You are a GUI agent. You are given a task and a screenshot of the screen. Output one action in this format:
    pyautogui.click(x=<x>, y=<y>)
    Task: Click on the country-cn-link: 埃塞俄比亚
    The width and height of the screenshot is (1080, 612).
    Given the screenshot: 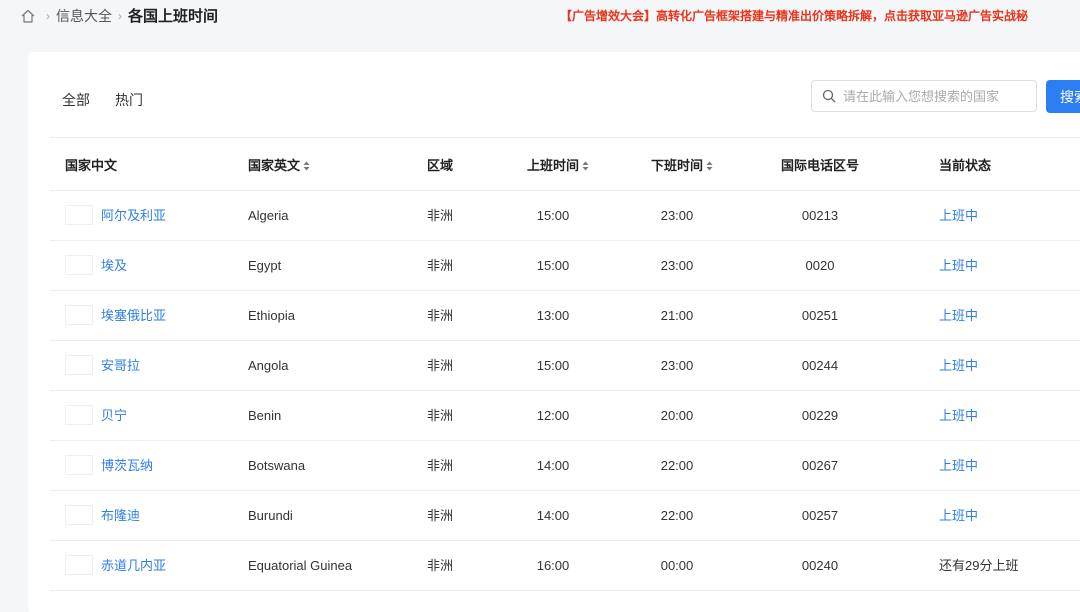 What is the action you would take?
    pyautogui.click(x=133, y=315)
    